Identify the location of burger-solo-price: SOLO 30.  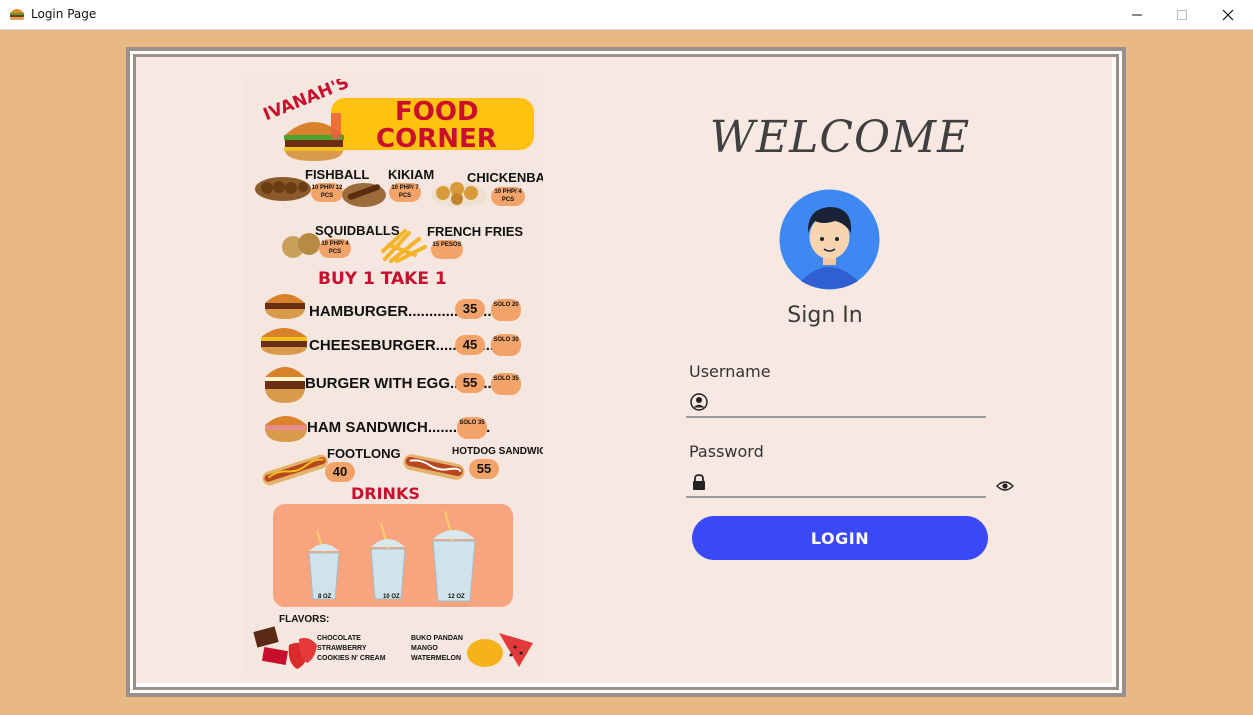
(506, 345).